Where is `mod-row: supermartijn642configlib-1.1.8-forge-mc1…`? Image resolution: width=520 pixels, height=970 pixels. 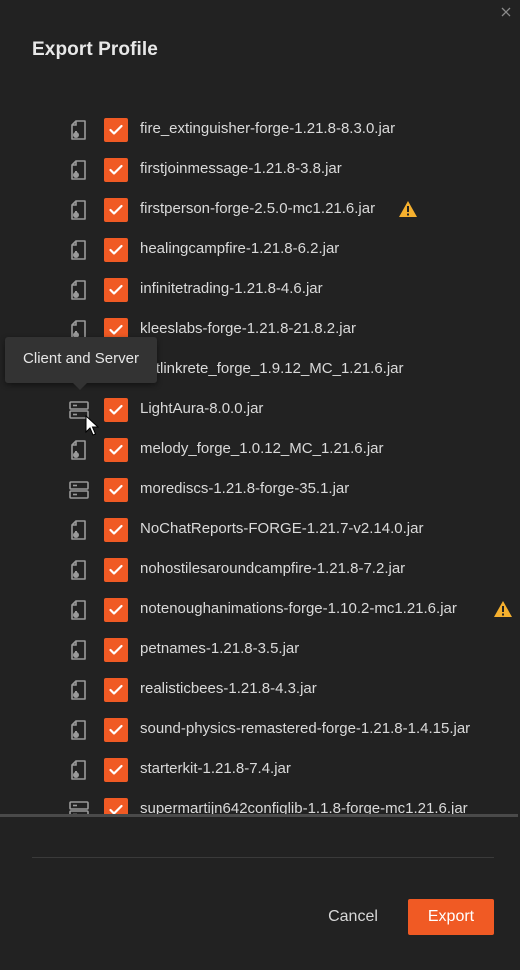
mod-row: supermartijn642configlib-1.1.8-forge-mc1… is located at coordinates (260, 802).